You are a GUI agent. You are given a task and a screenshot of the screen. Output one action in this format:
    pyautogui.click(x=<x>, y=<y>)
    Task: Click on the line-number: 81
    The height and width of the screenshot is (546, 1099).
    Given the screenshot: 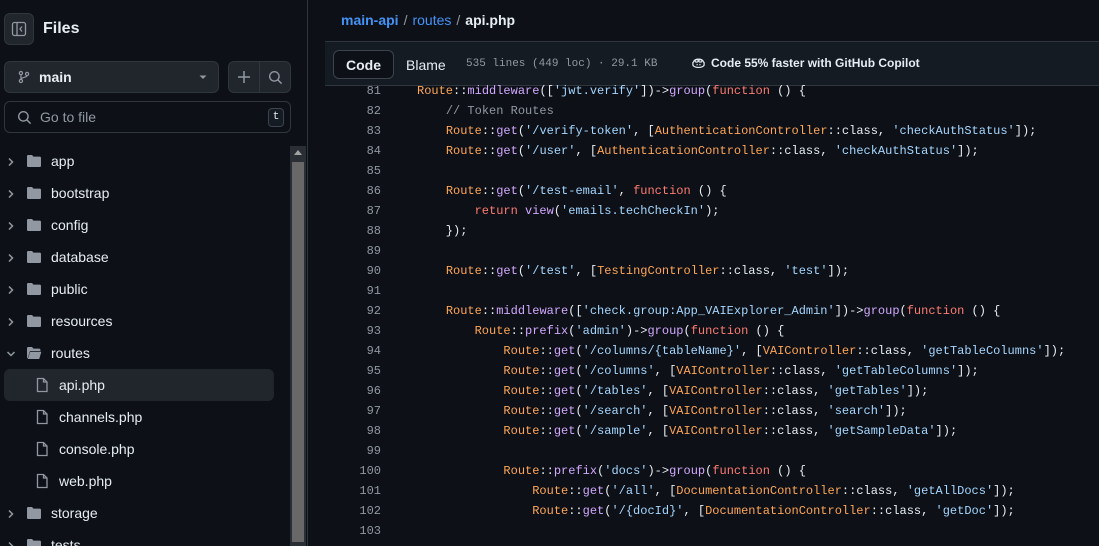 What is the action you would take?
    pyautogui.click(x=353, y=91)
    